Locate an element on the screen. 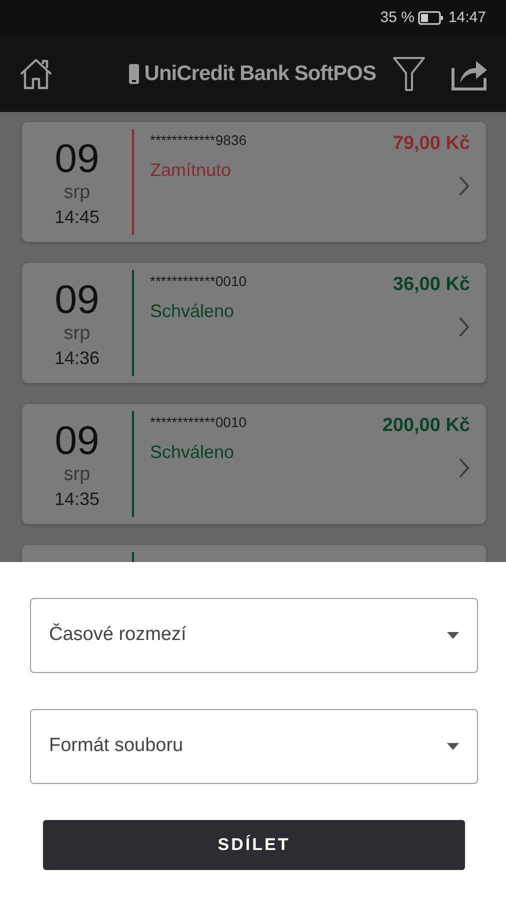 This screenshot has width=506, height=900. transaction-time: 14:45 is located at coordinates (77, 217).